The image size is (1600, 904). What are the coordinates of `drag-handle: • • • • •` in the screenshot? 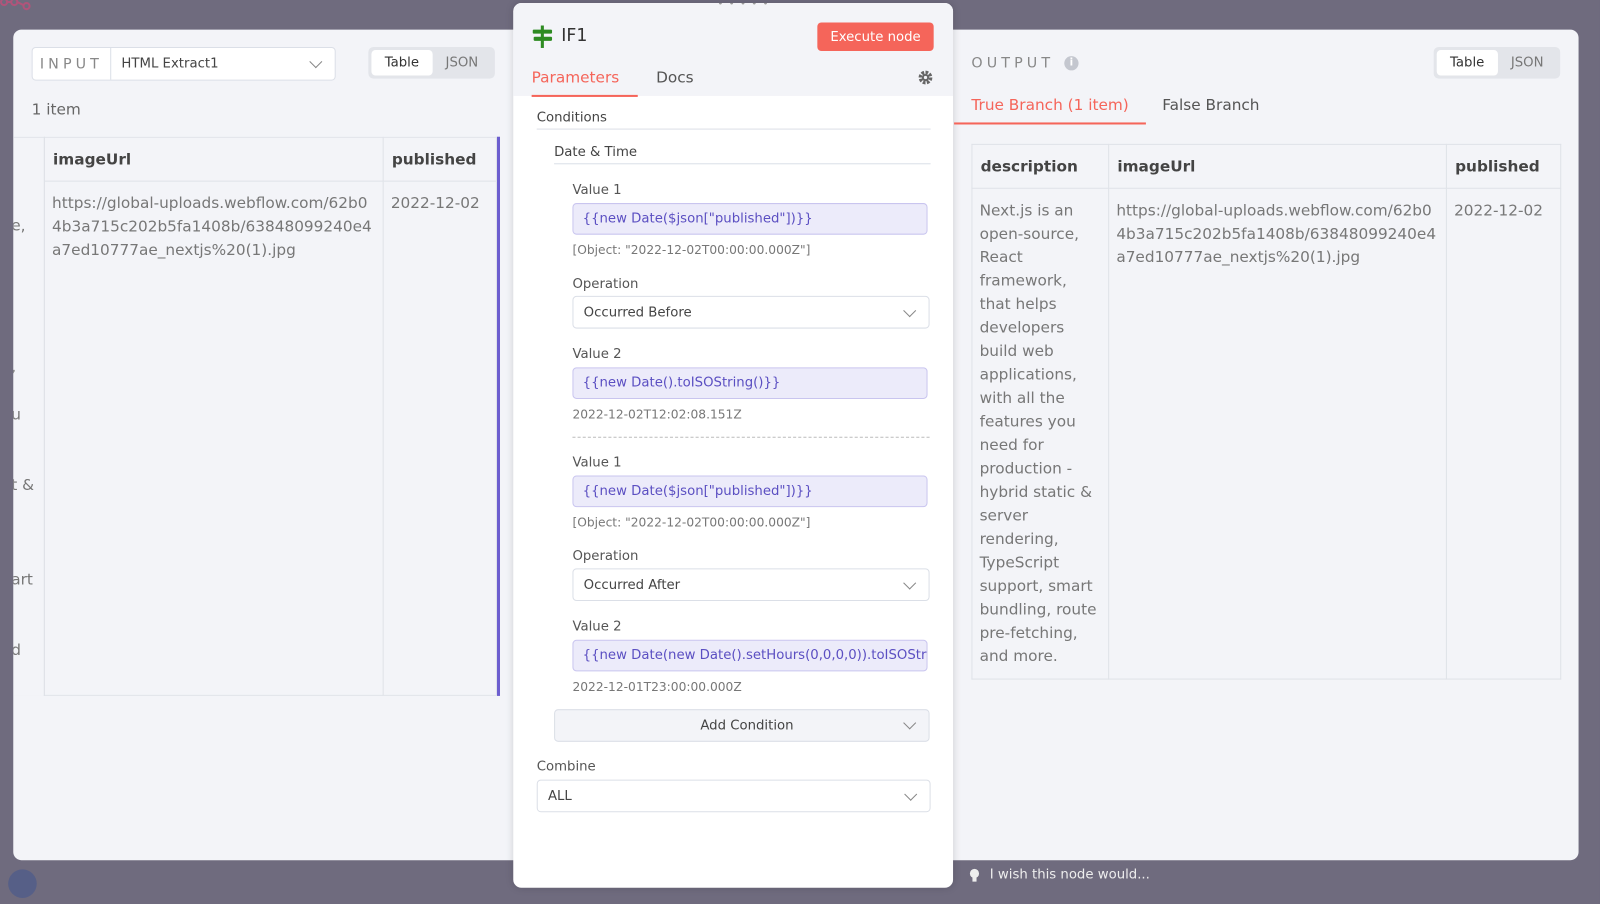 It's located at (743, 6).